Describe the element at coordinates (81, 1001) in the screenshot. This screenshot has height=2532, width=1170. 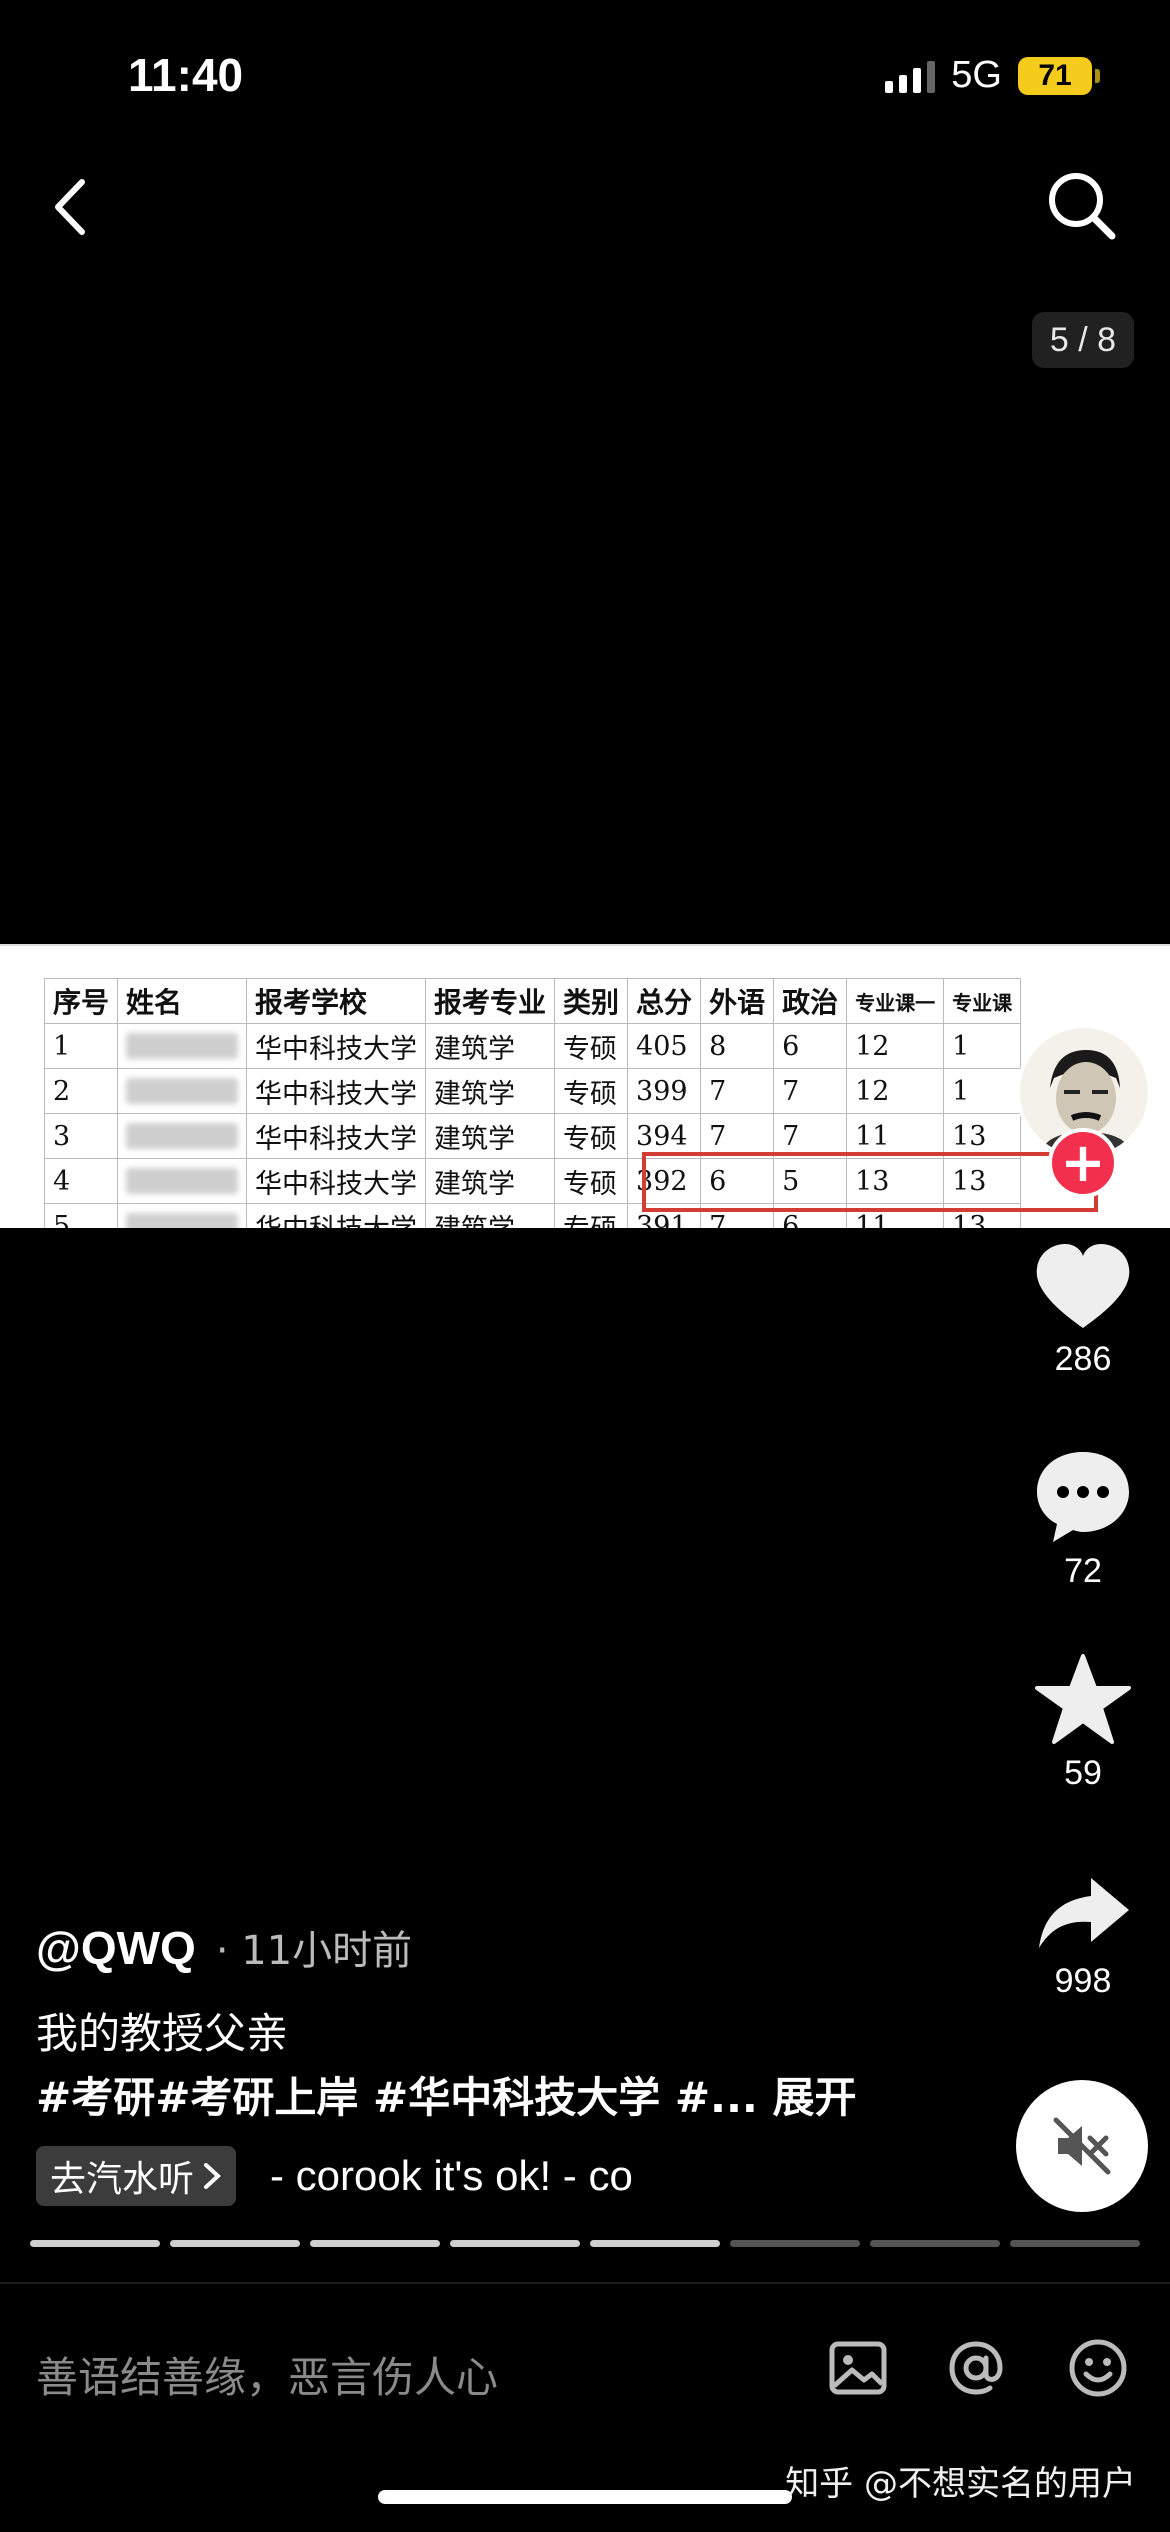
I see `table-header: 序号` at that location.